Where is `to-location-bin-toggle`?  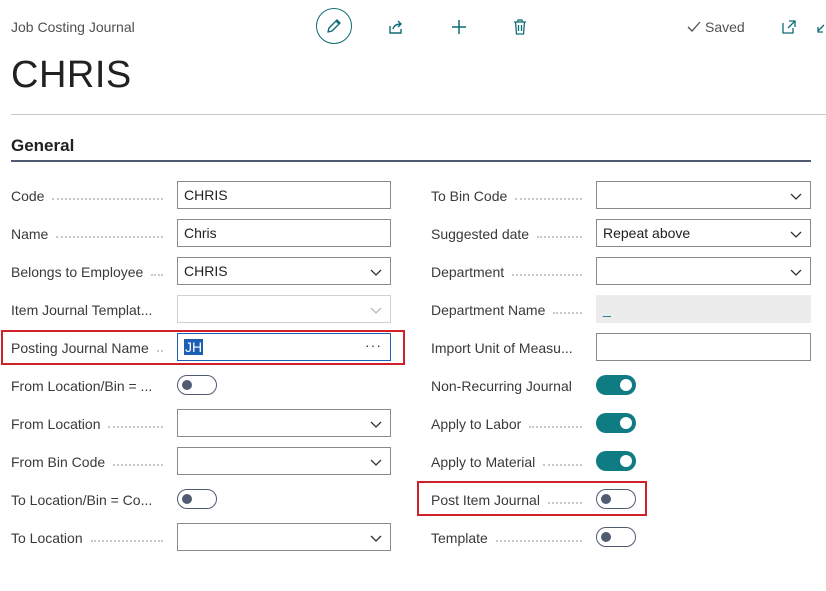 to-location-bin-toggle is located at coordinates (197, 499).